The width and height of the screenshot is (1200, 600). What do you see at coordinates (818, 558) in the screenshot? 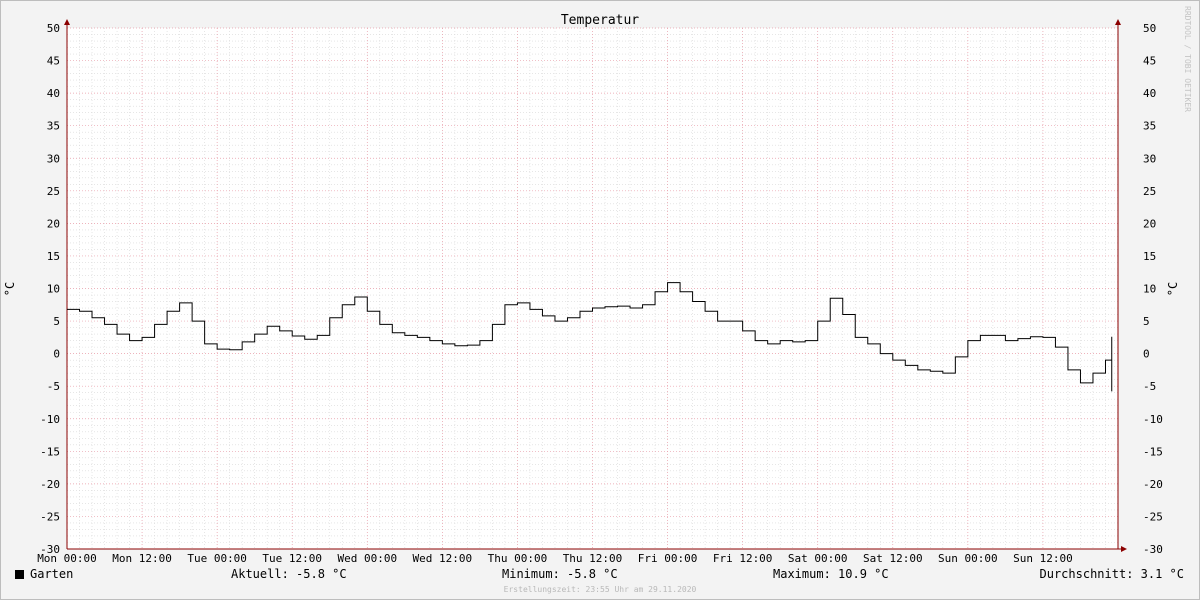
I see `x-tick-label: Sat 00:00` at bounding box center [818, 558].